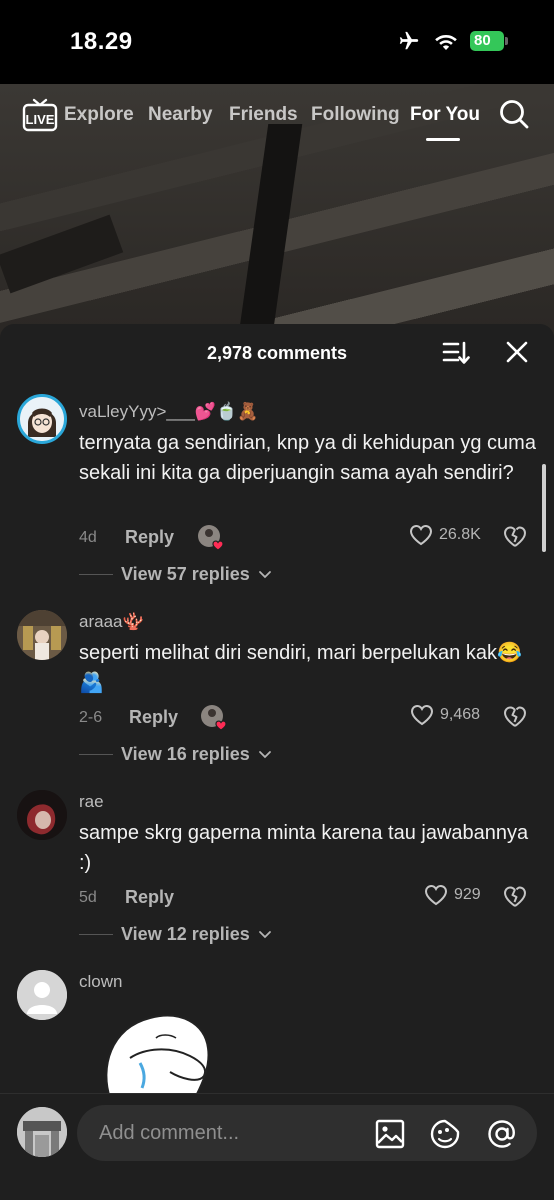 The height and width of the screenshot is (1200, 554). Describe the element at coordinates (309, 719) in the screenshot. I see `comment-meta: 2-6 Reply 9,468` at that location.